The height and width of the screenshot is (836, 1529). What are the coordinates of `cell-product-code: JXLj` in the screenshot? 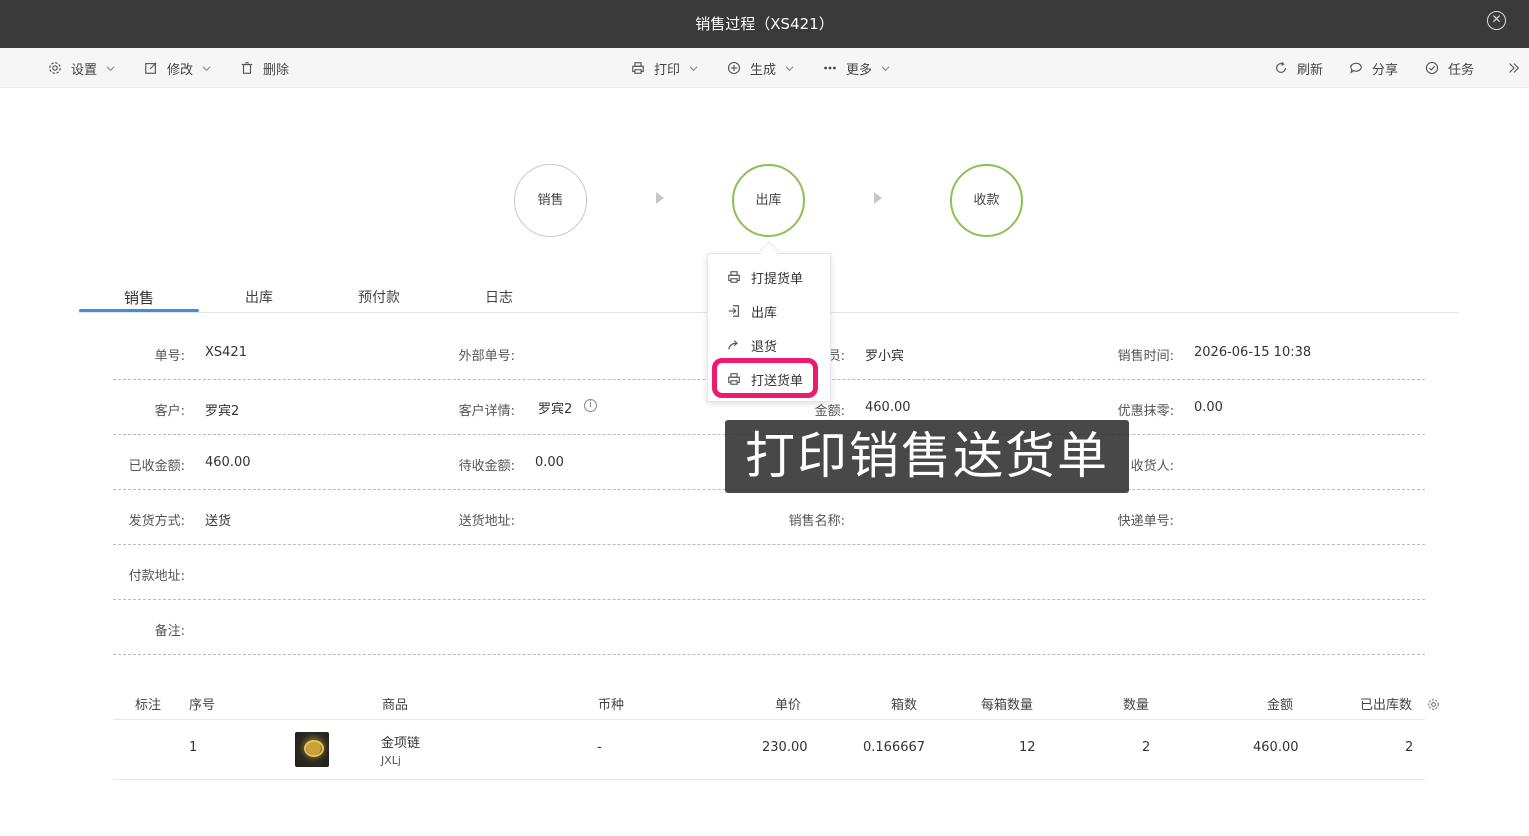 It's located at (391, 760).